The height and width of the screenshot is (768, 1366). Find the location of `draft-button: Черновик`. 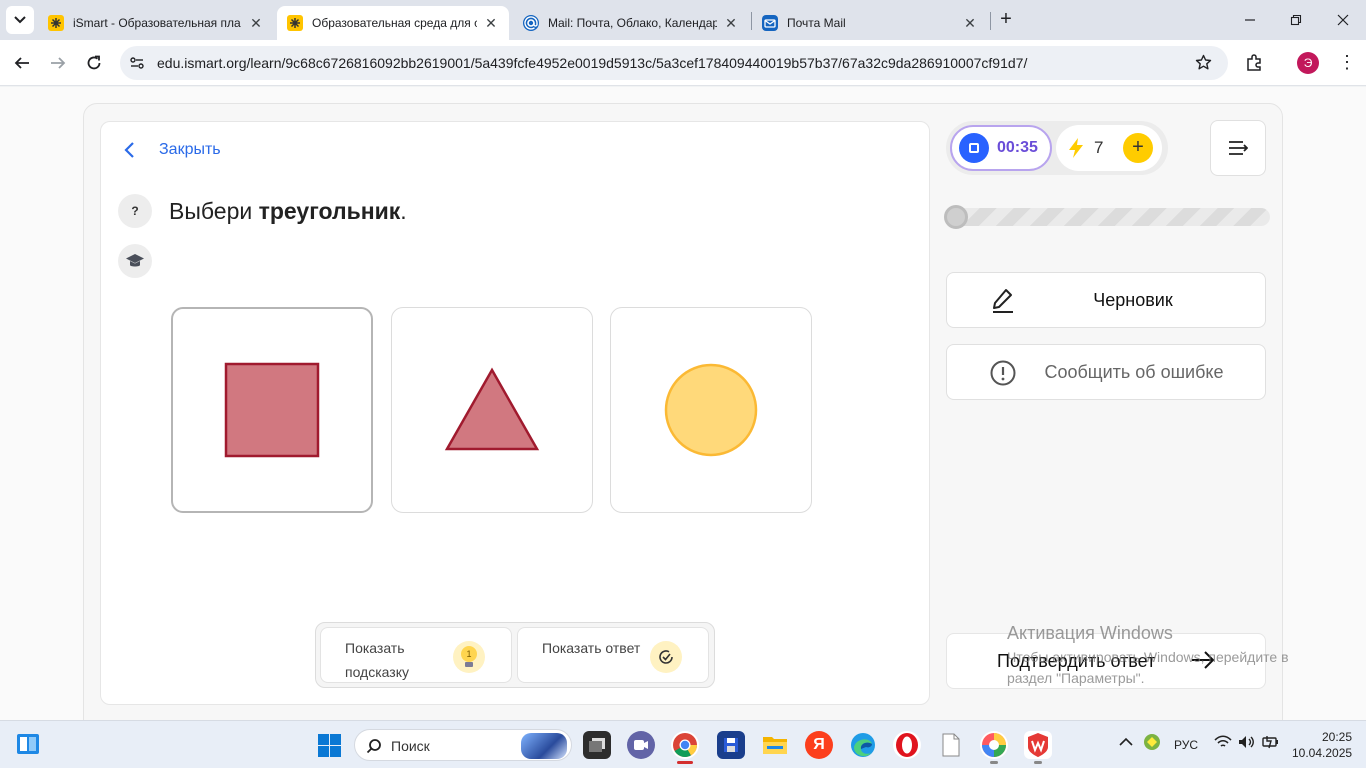

draft-button: Черновик is located at coordinates (1106, 300).